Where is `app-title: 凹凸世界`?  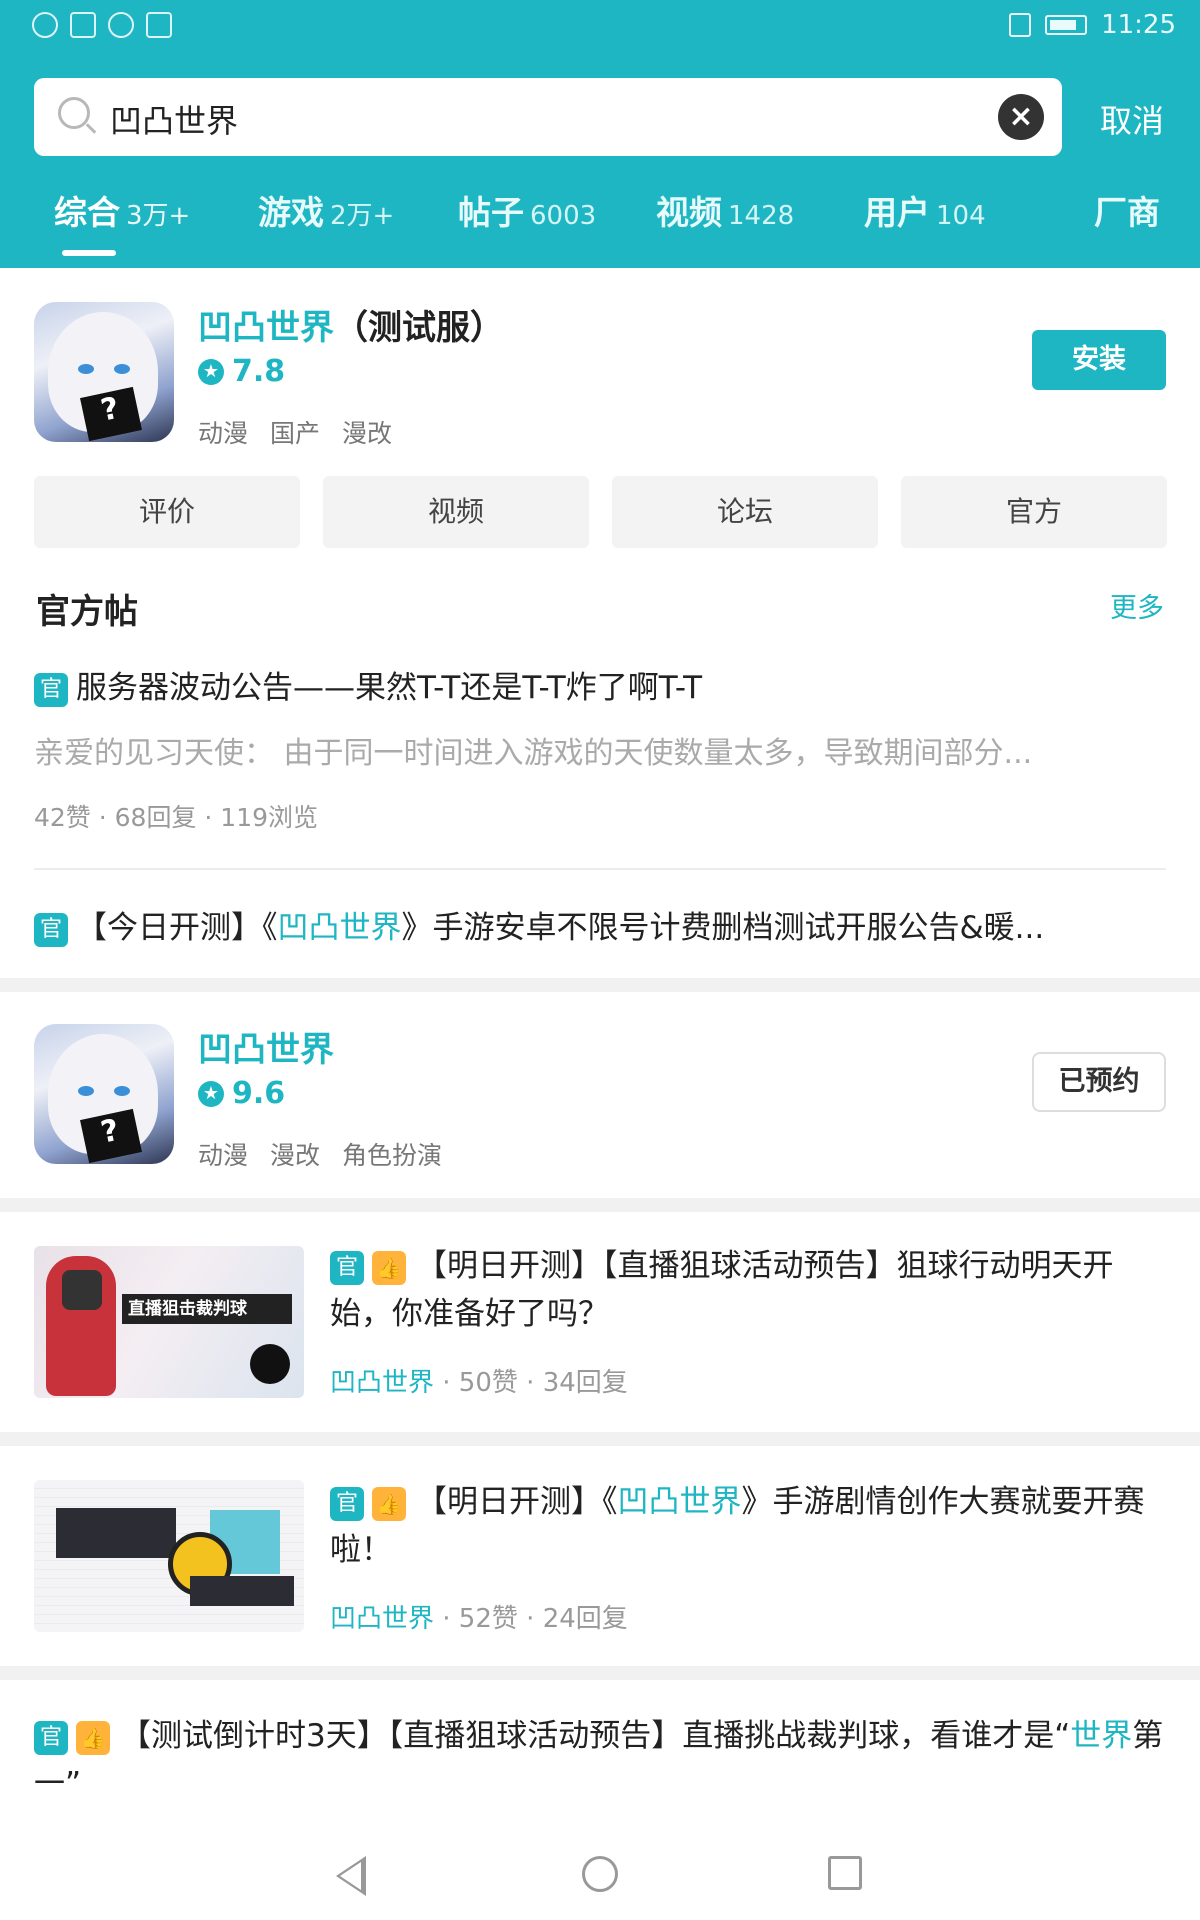 app-title: 凹凸世界 is located at coordinates (266, 1046).